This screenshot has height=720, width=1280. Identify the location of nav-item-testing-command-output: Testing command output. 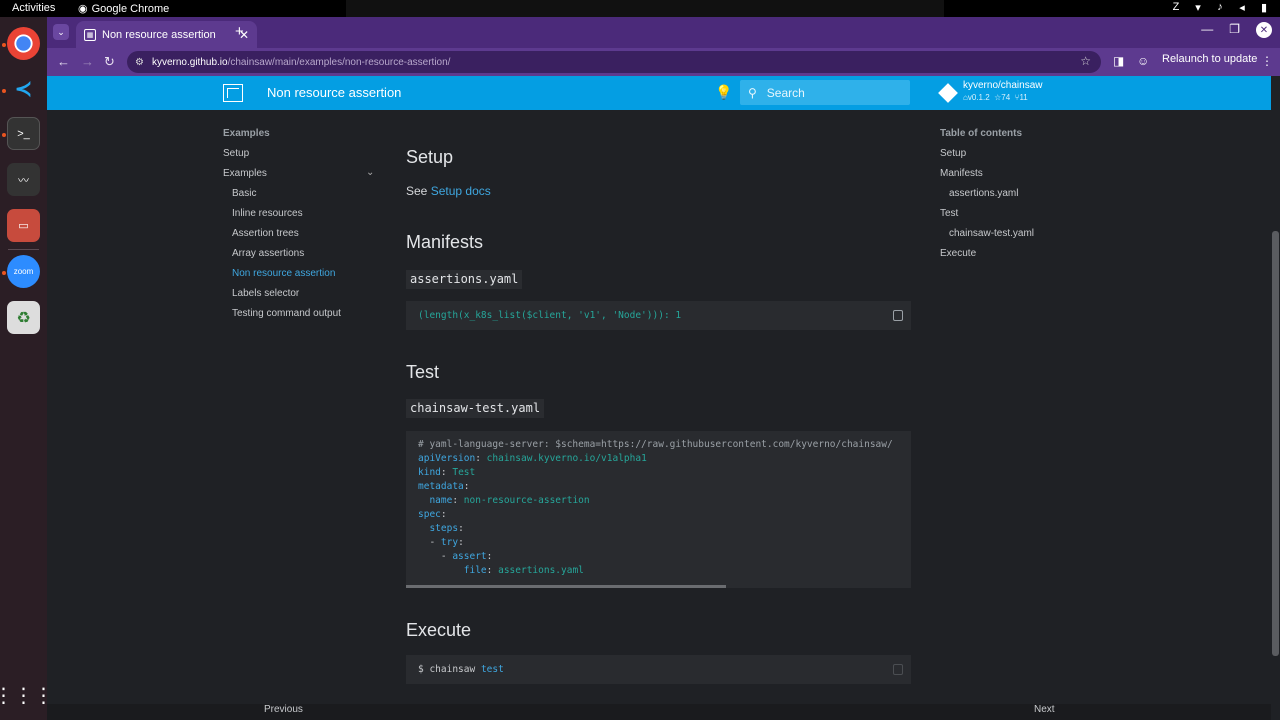
(282, 317).